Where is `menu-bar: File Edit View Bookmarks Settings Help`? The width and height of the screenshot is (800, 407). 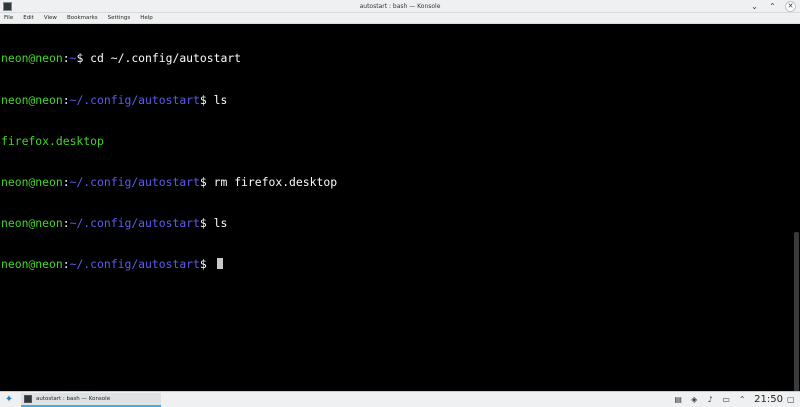
menu-bar: File Edit View Bookmarks Settings Help is located at coordinates (400, 18).